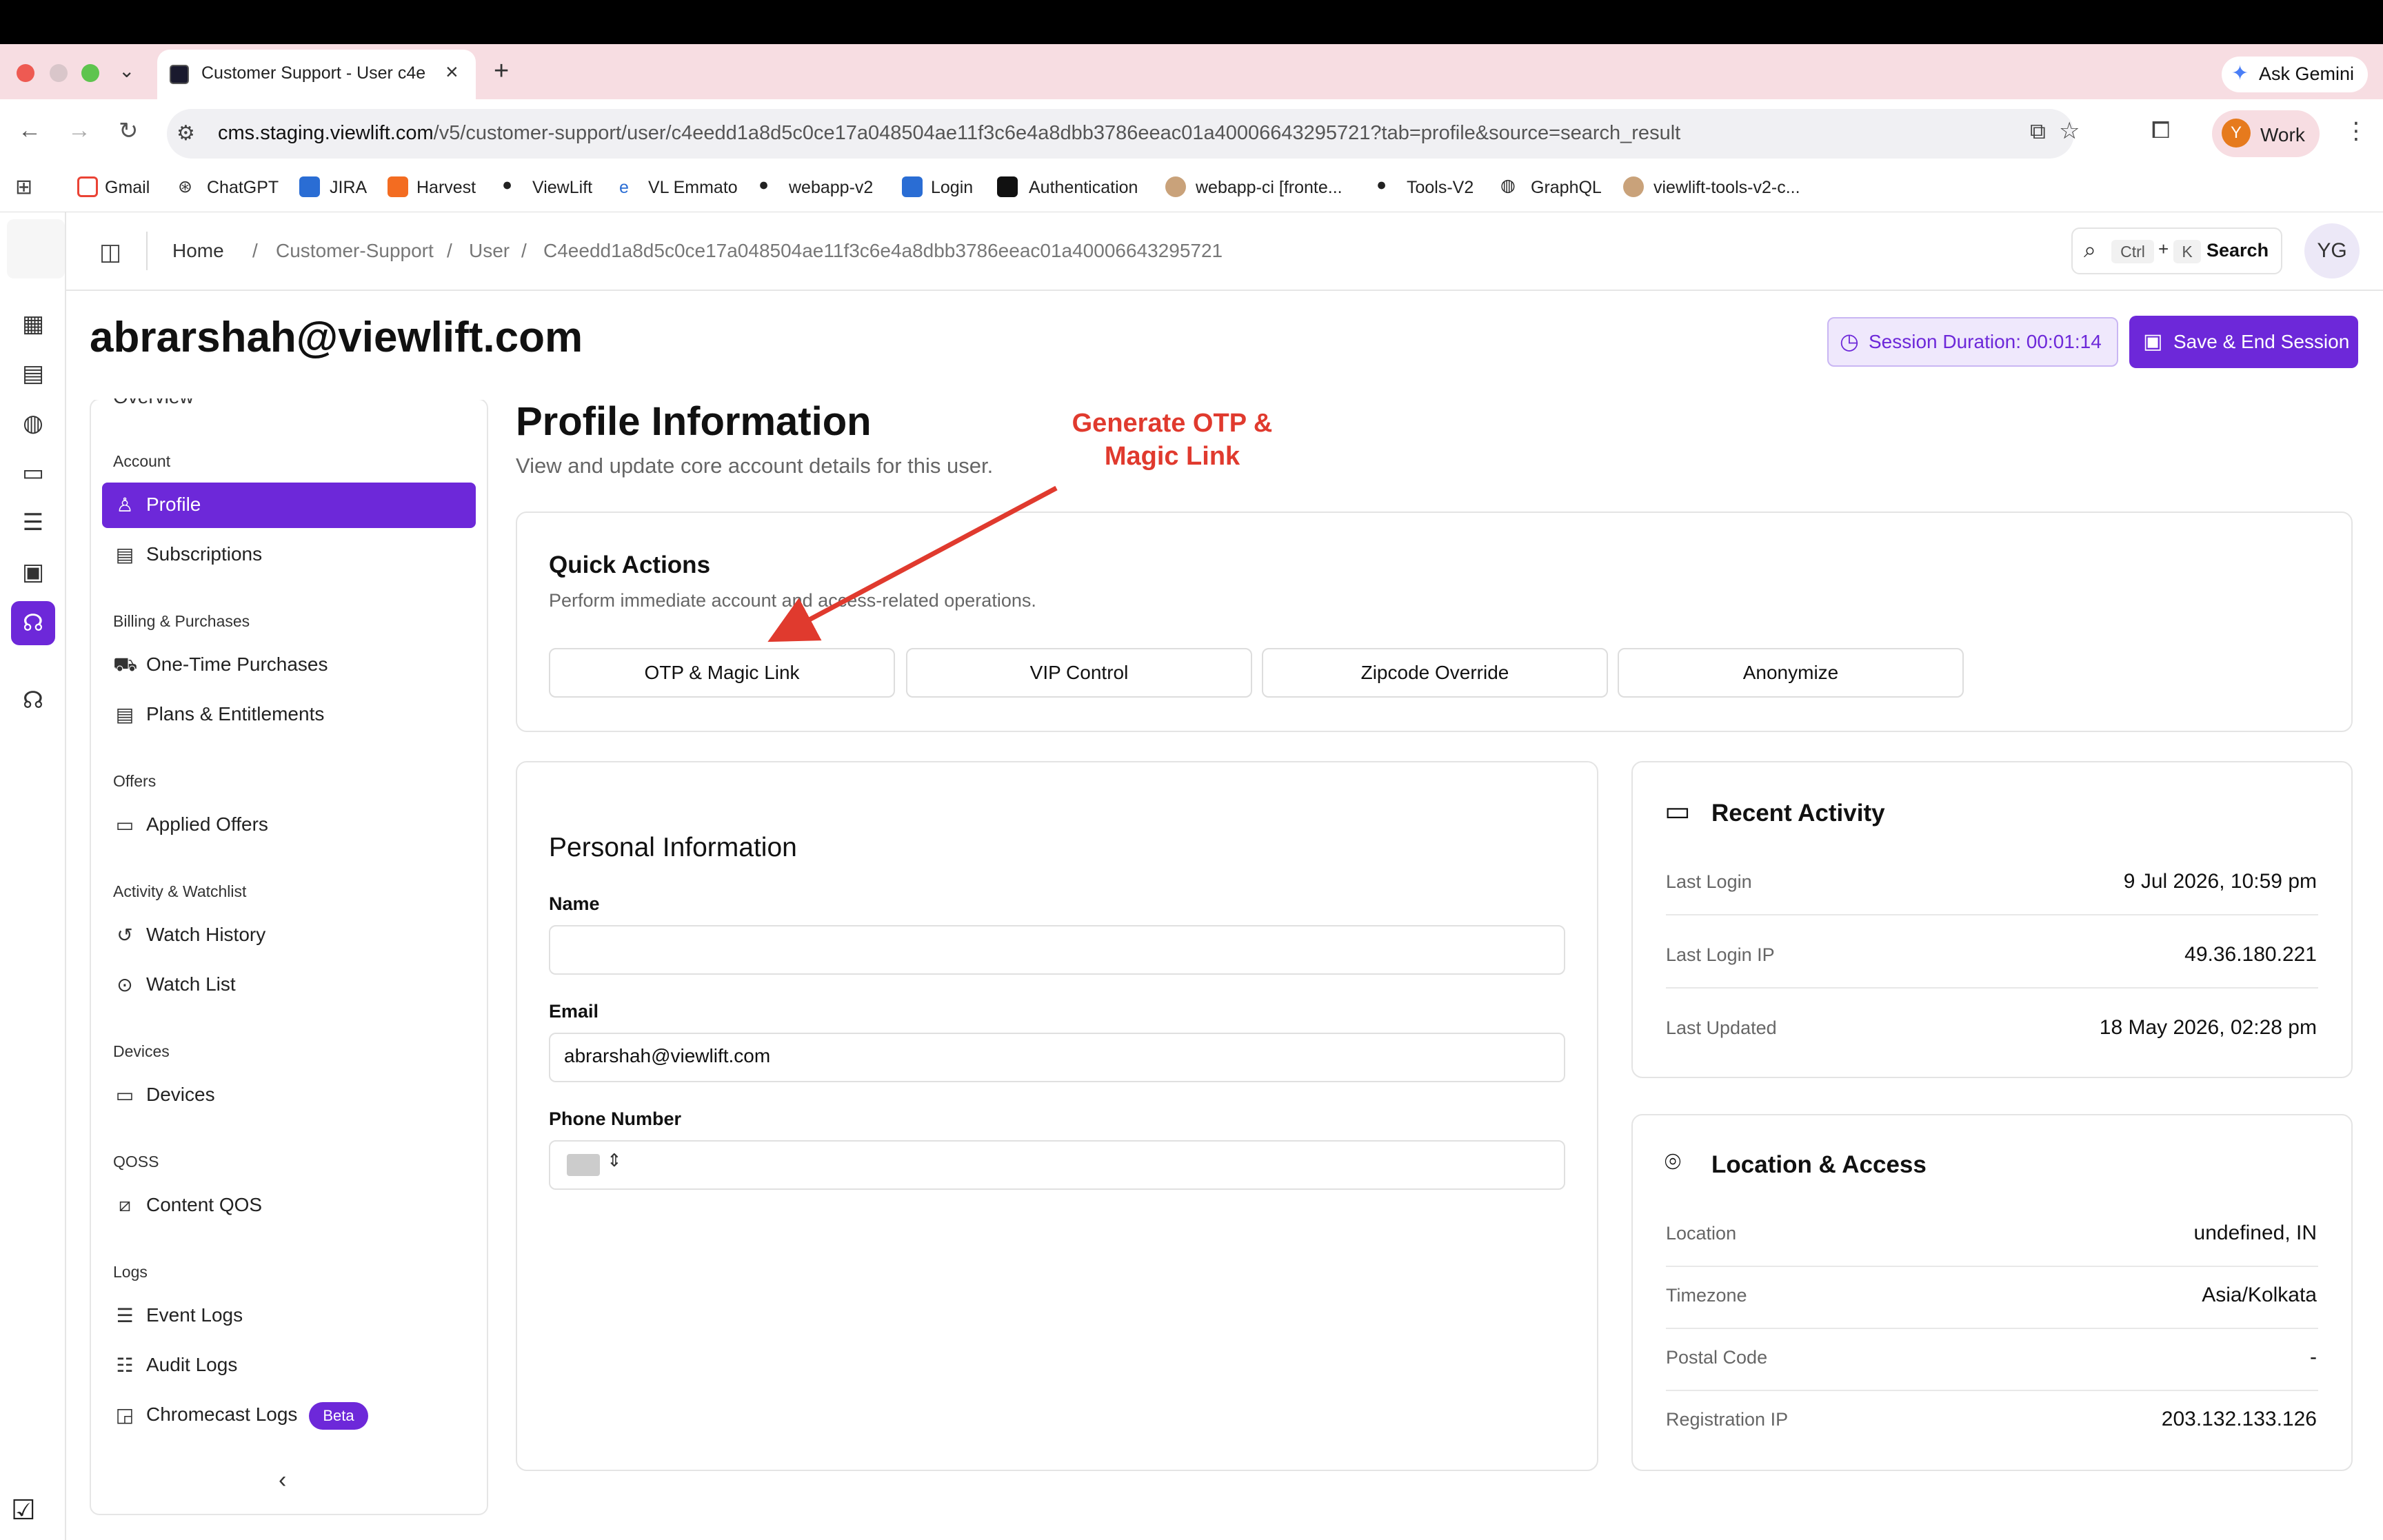  Describe the element at coordinates (186, 133) in the screenshot. I see `site-info-icon: ⚙` at that location.